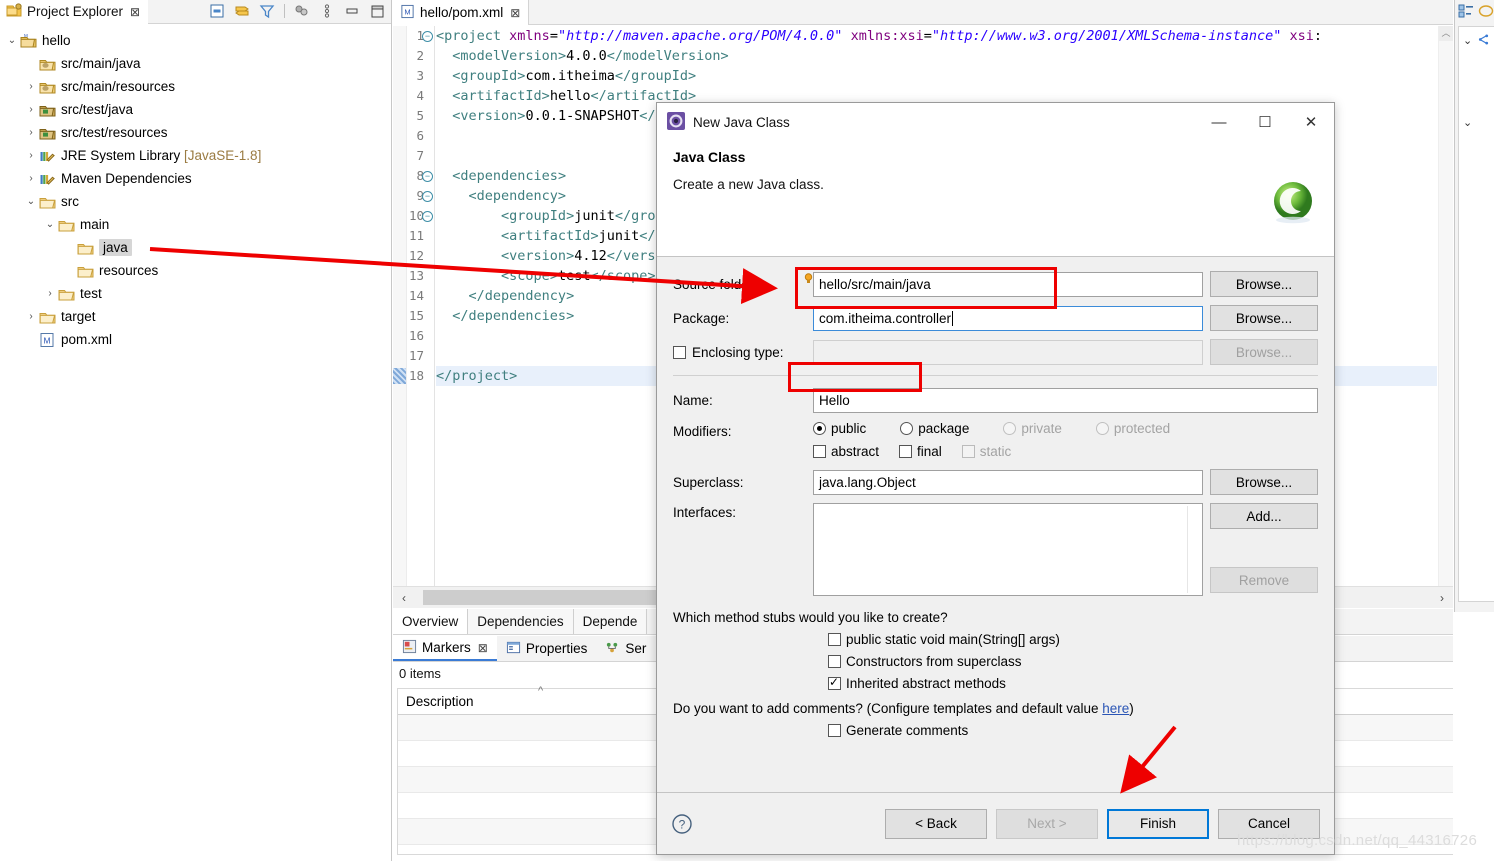  What do you see at coordinates (195, 224) in the screenshot?
I see `tree-item-main: ⌄ main` at bounding box center [195, 224].